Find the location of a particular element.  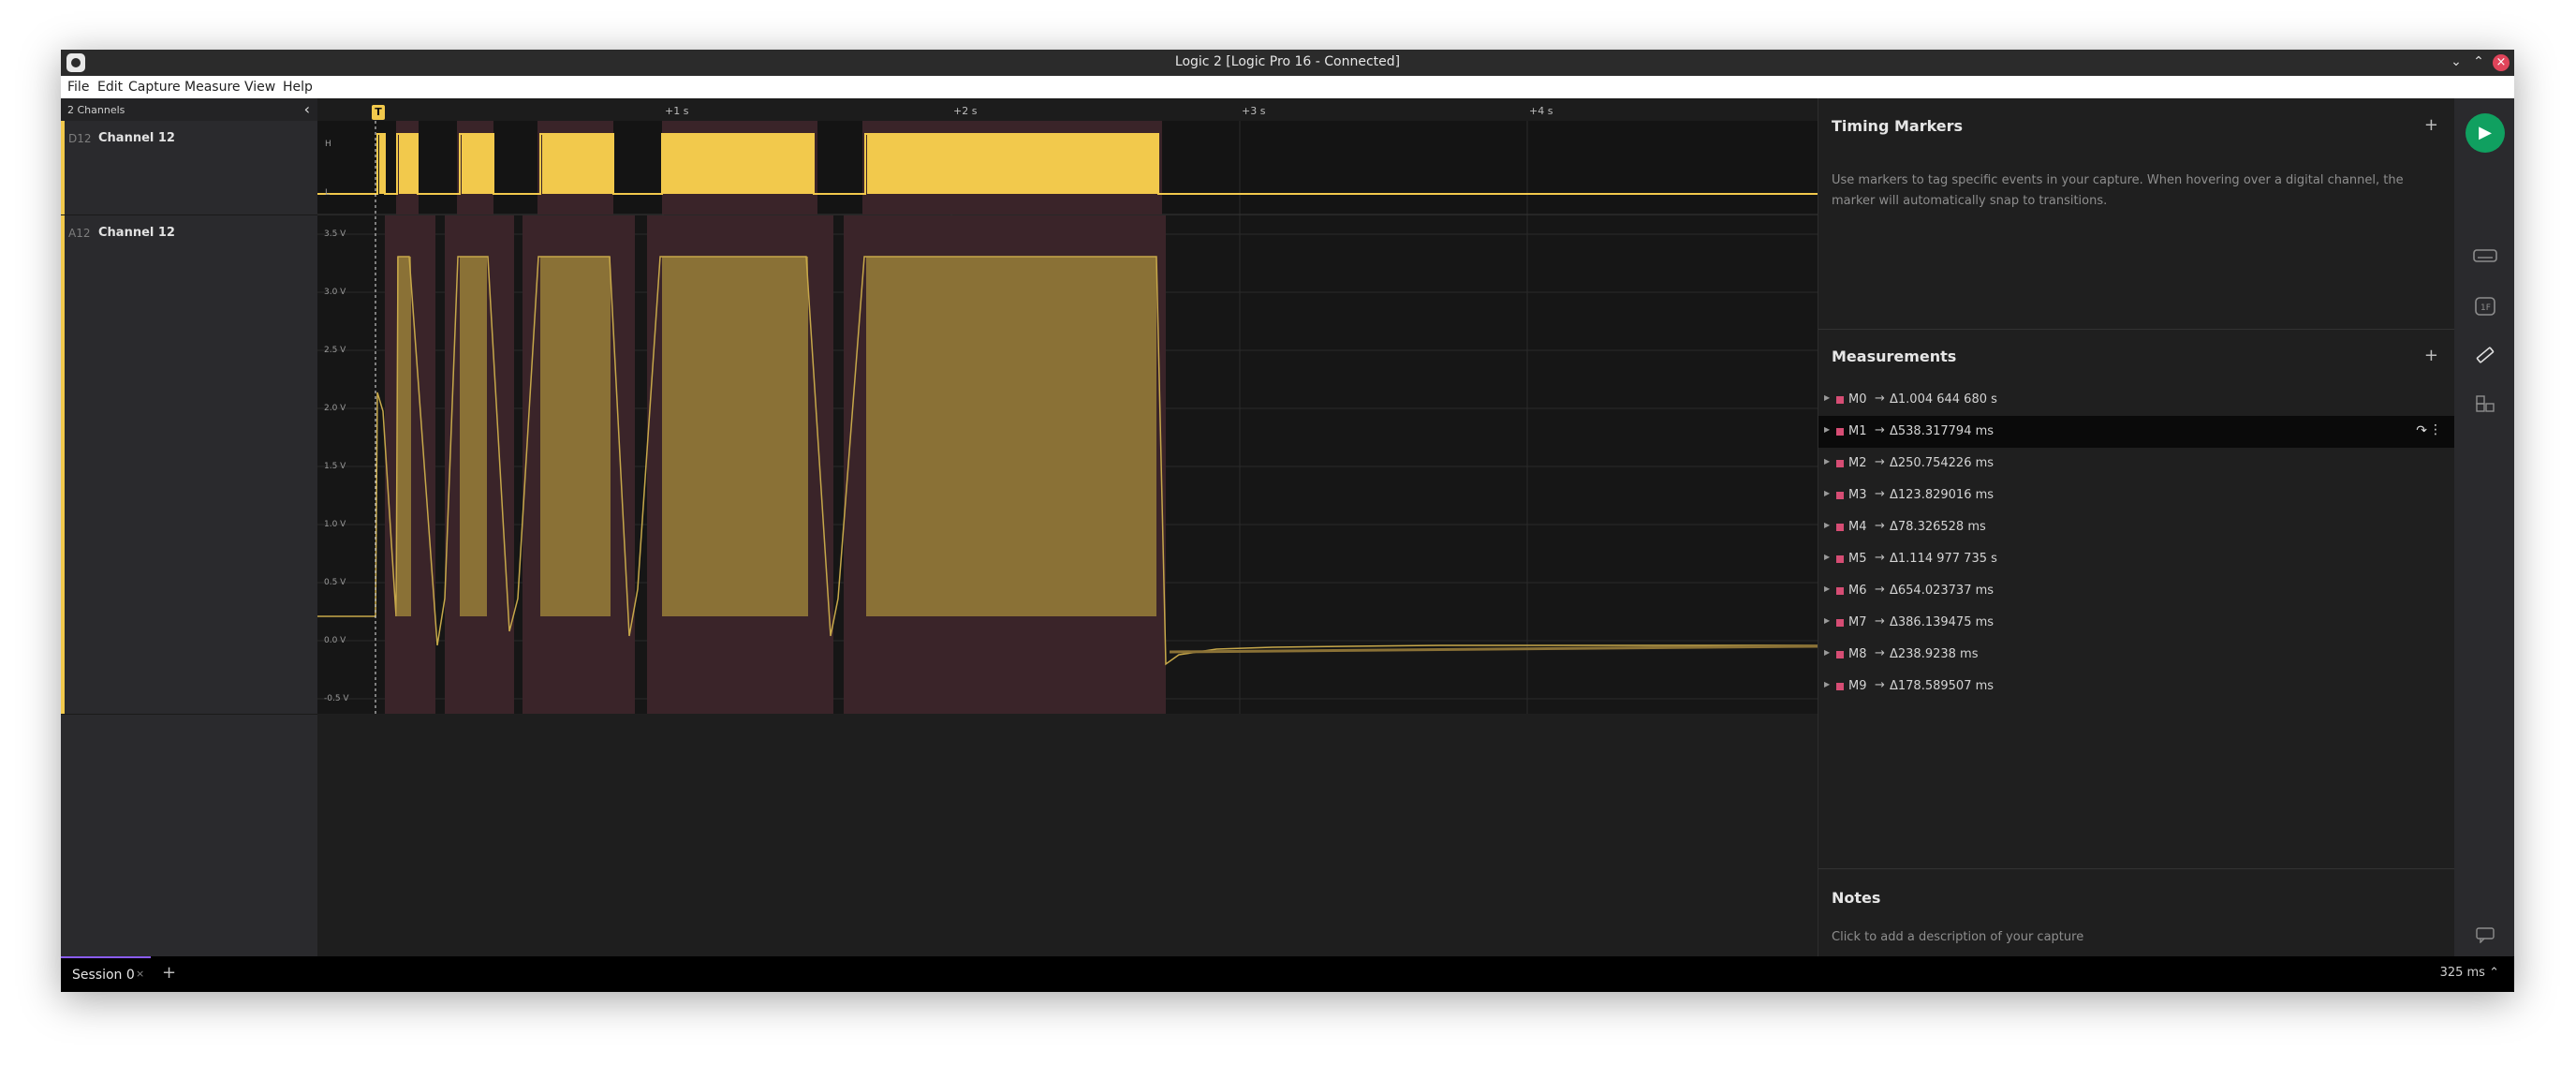

channels-header: 2 Channels ‹ is located at coordinates (189, 109).